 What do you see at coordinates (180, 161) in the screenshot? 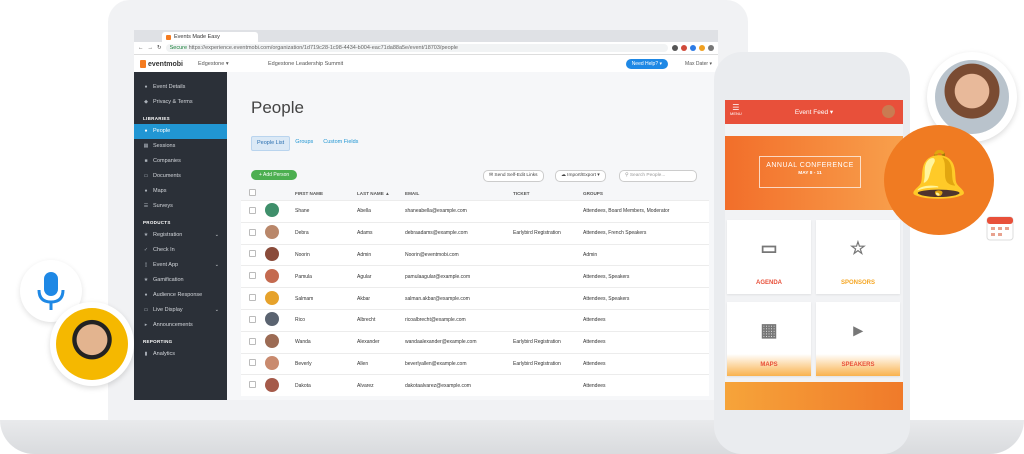
I see `sidebar-item-companies: ■ Companies` at bounding box center [180, 161].